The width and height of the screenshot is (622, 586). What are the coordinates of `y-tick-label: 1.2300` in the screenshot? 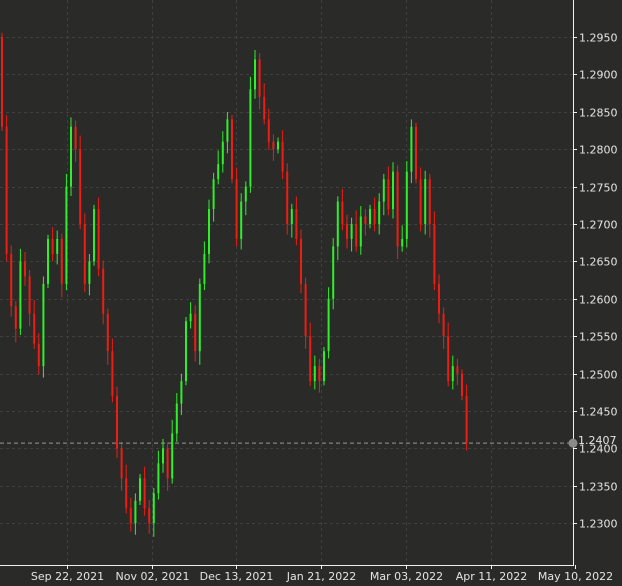 It's located at (598, 524).